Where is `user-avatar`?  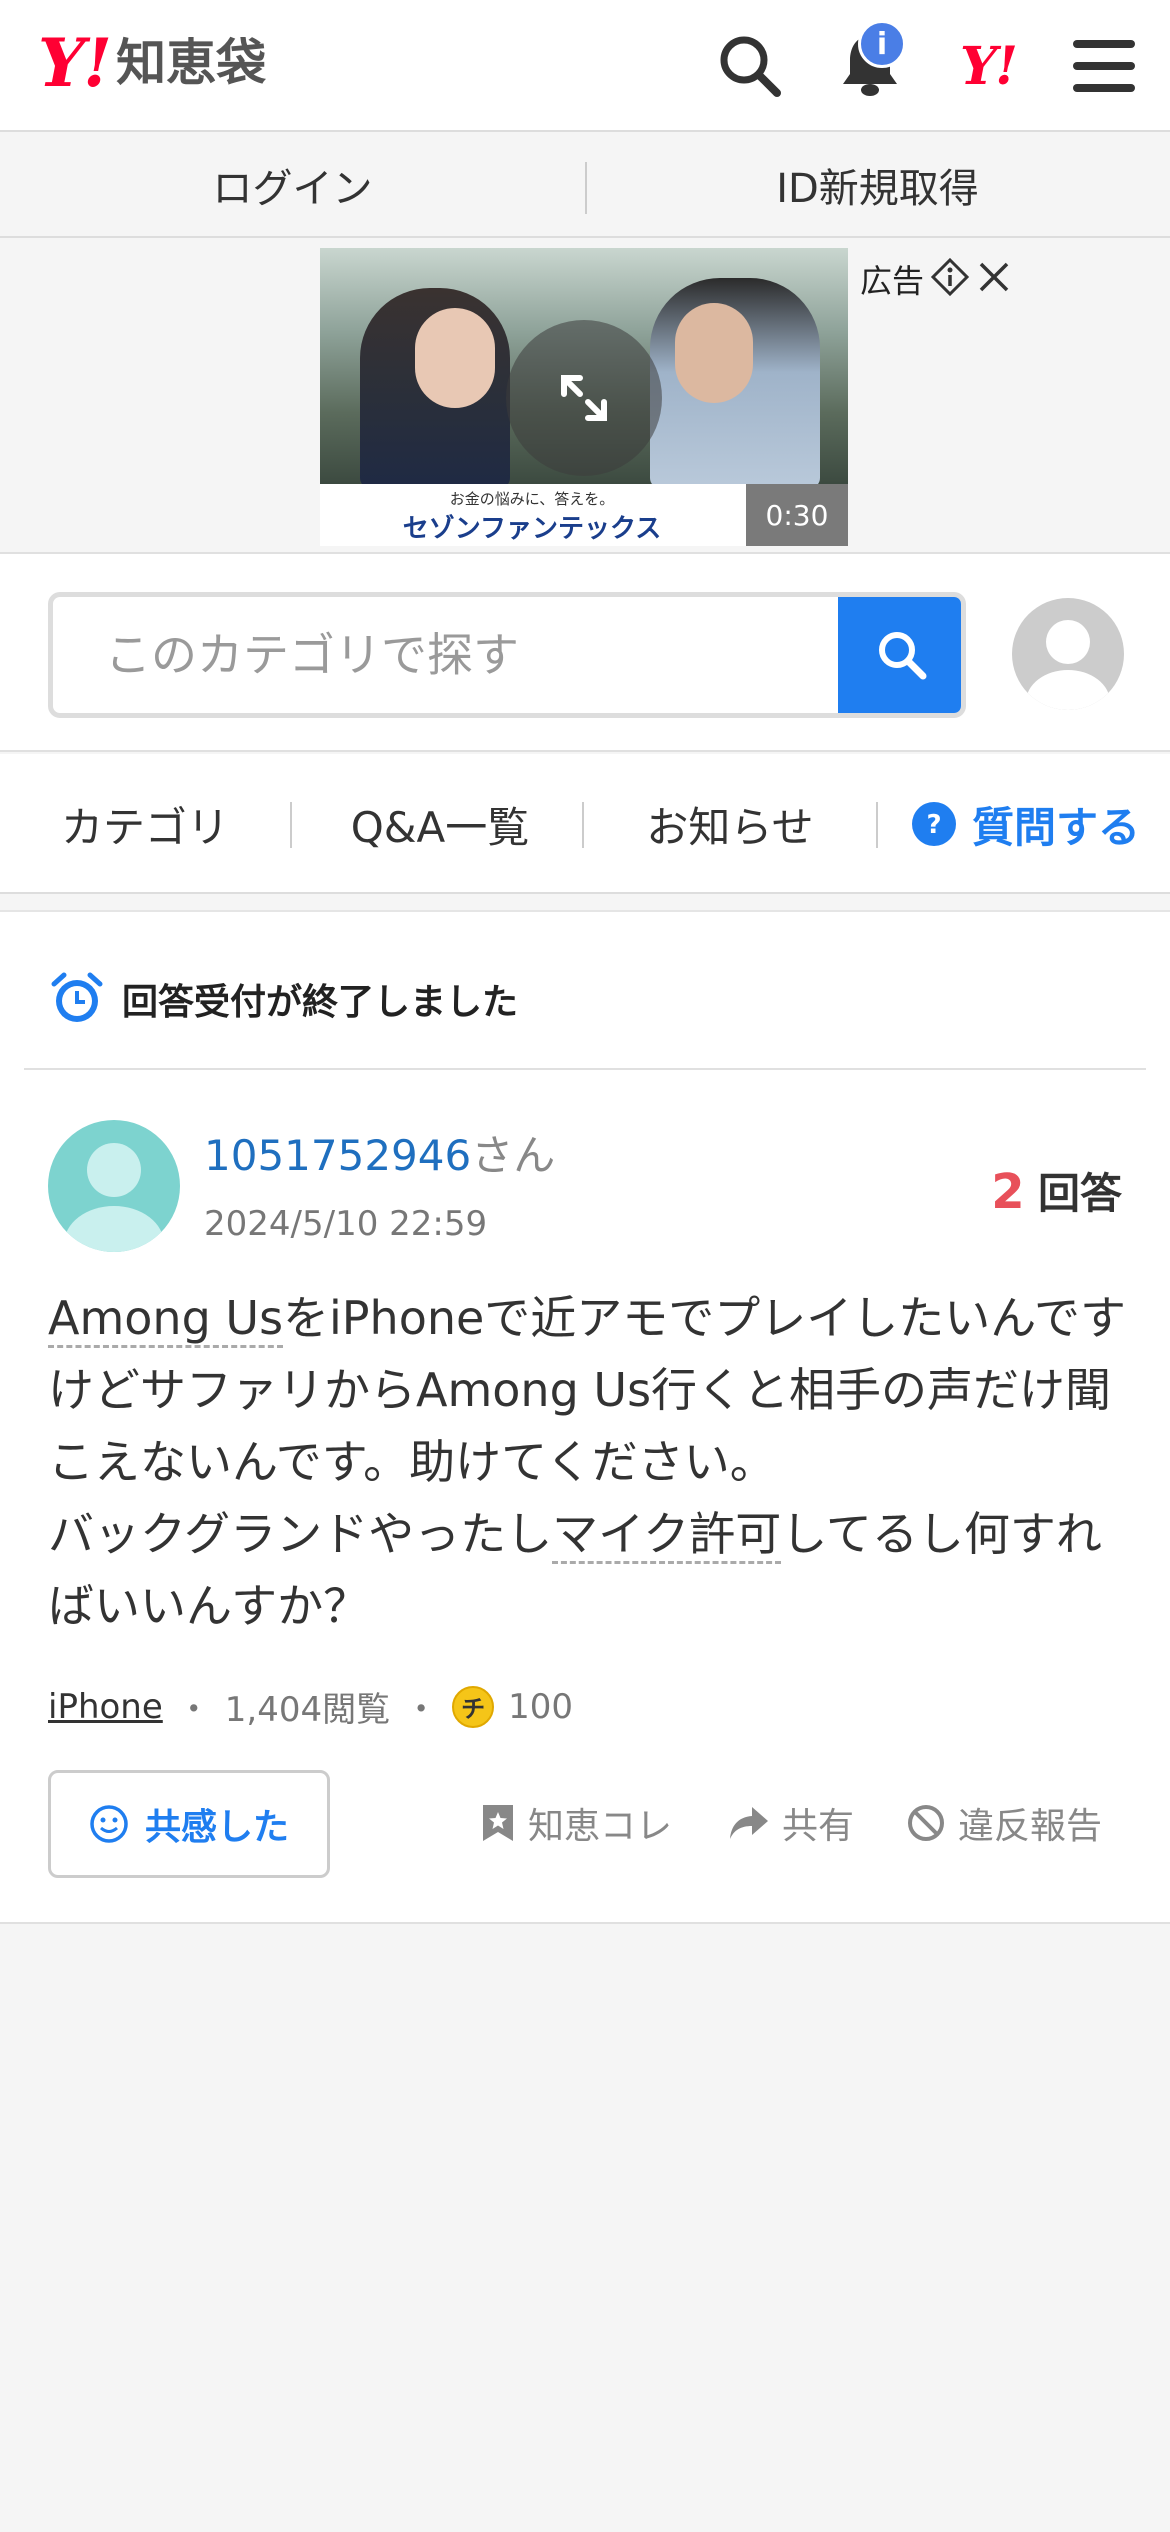
user-avatar is located at coordinates (114, 1186).